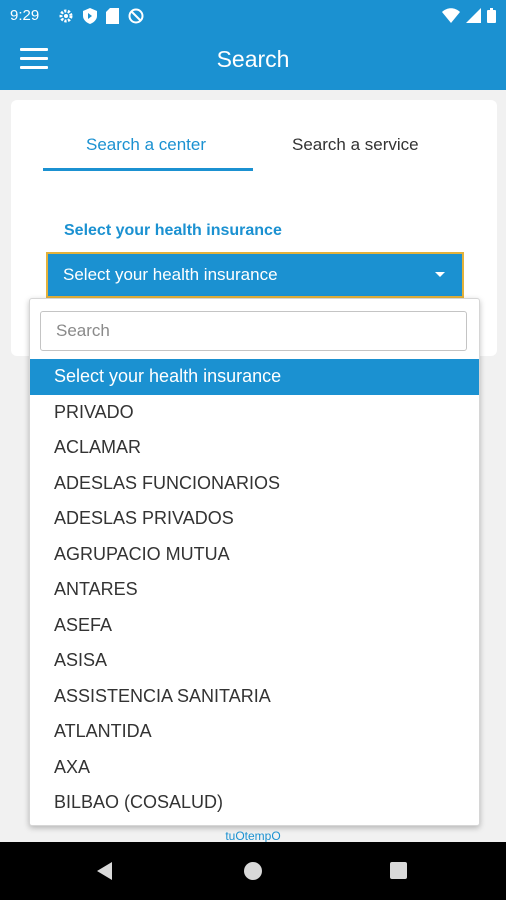 This screenshot has width=506, height=900. What do you see at coordinates (148, 169) in the screenshot?
I see `active-tab-indicator` at bounding box center [148, 169].